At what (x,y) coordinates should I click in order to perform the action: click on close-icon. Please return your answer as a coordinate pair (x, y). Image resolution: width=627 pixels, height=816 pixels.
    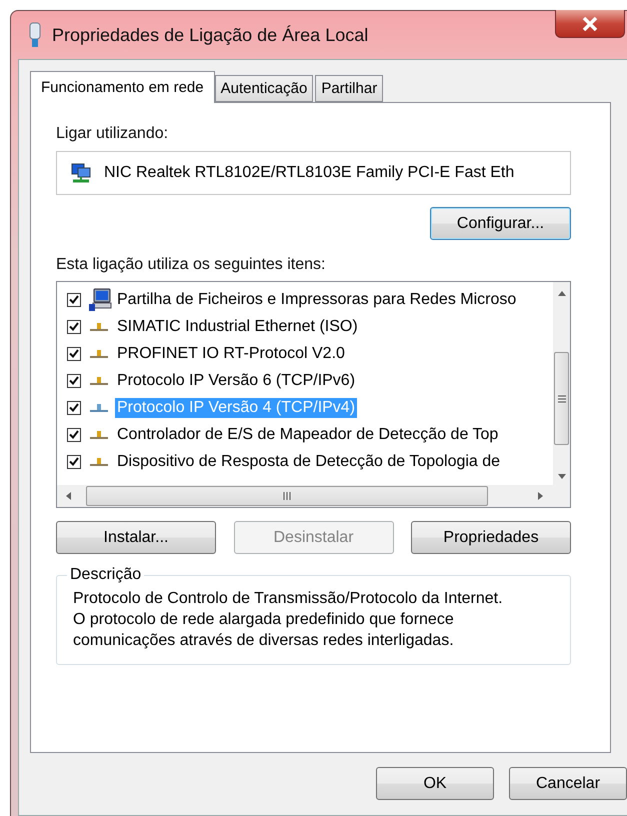
    Looking at the image, I should click on (590, 23).